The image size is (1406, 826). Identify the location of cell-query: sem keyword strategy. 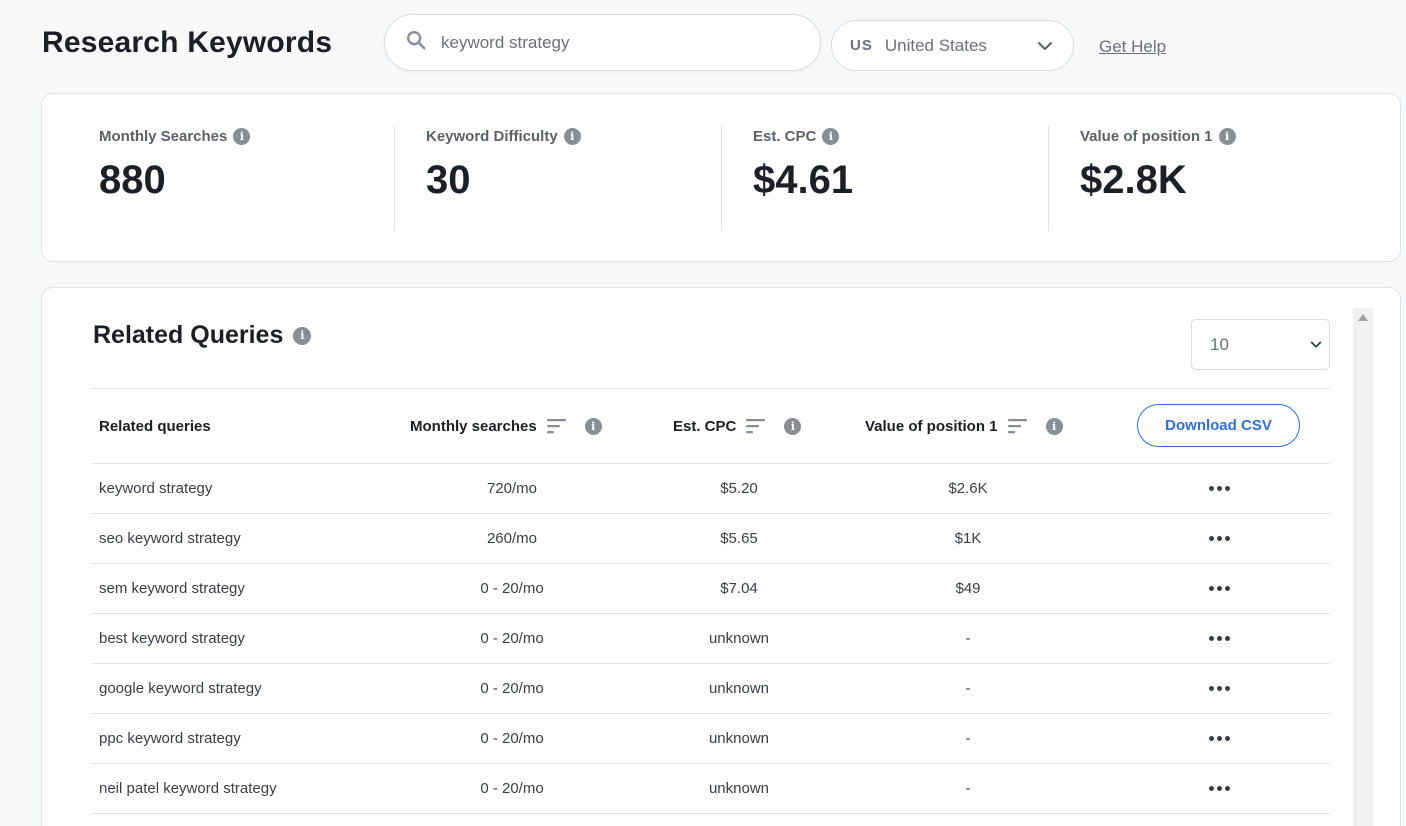
(172, 588).